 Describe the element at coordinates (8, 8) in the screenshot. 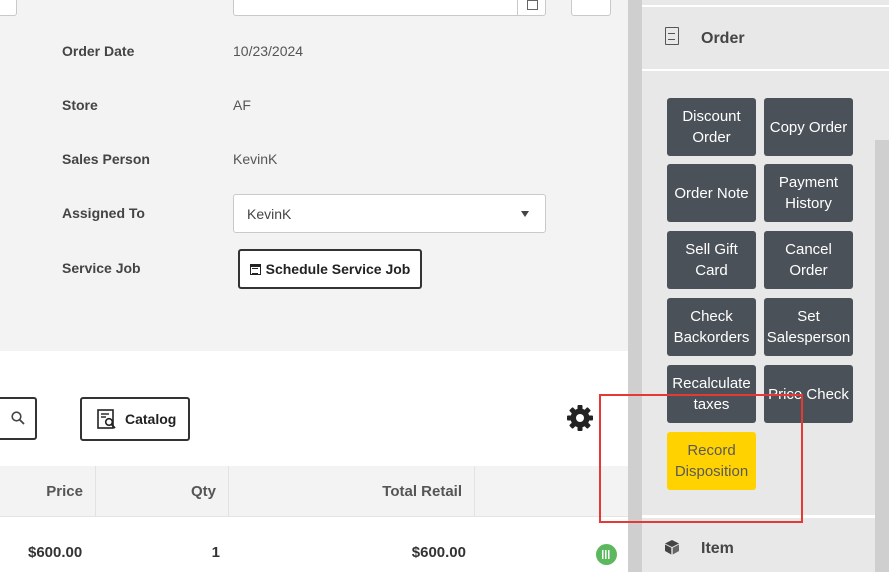

I see `partial-field-left` at that location.